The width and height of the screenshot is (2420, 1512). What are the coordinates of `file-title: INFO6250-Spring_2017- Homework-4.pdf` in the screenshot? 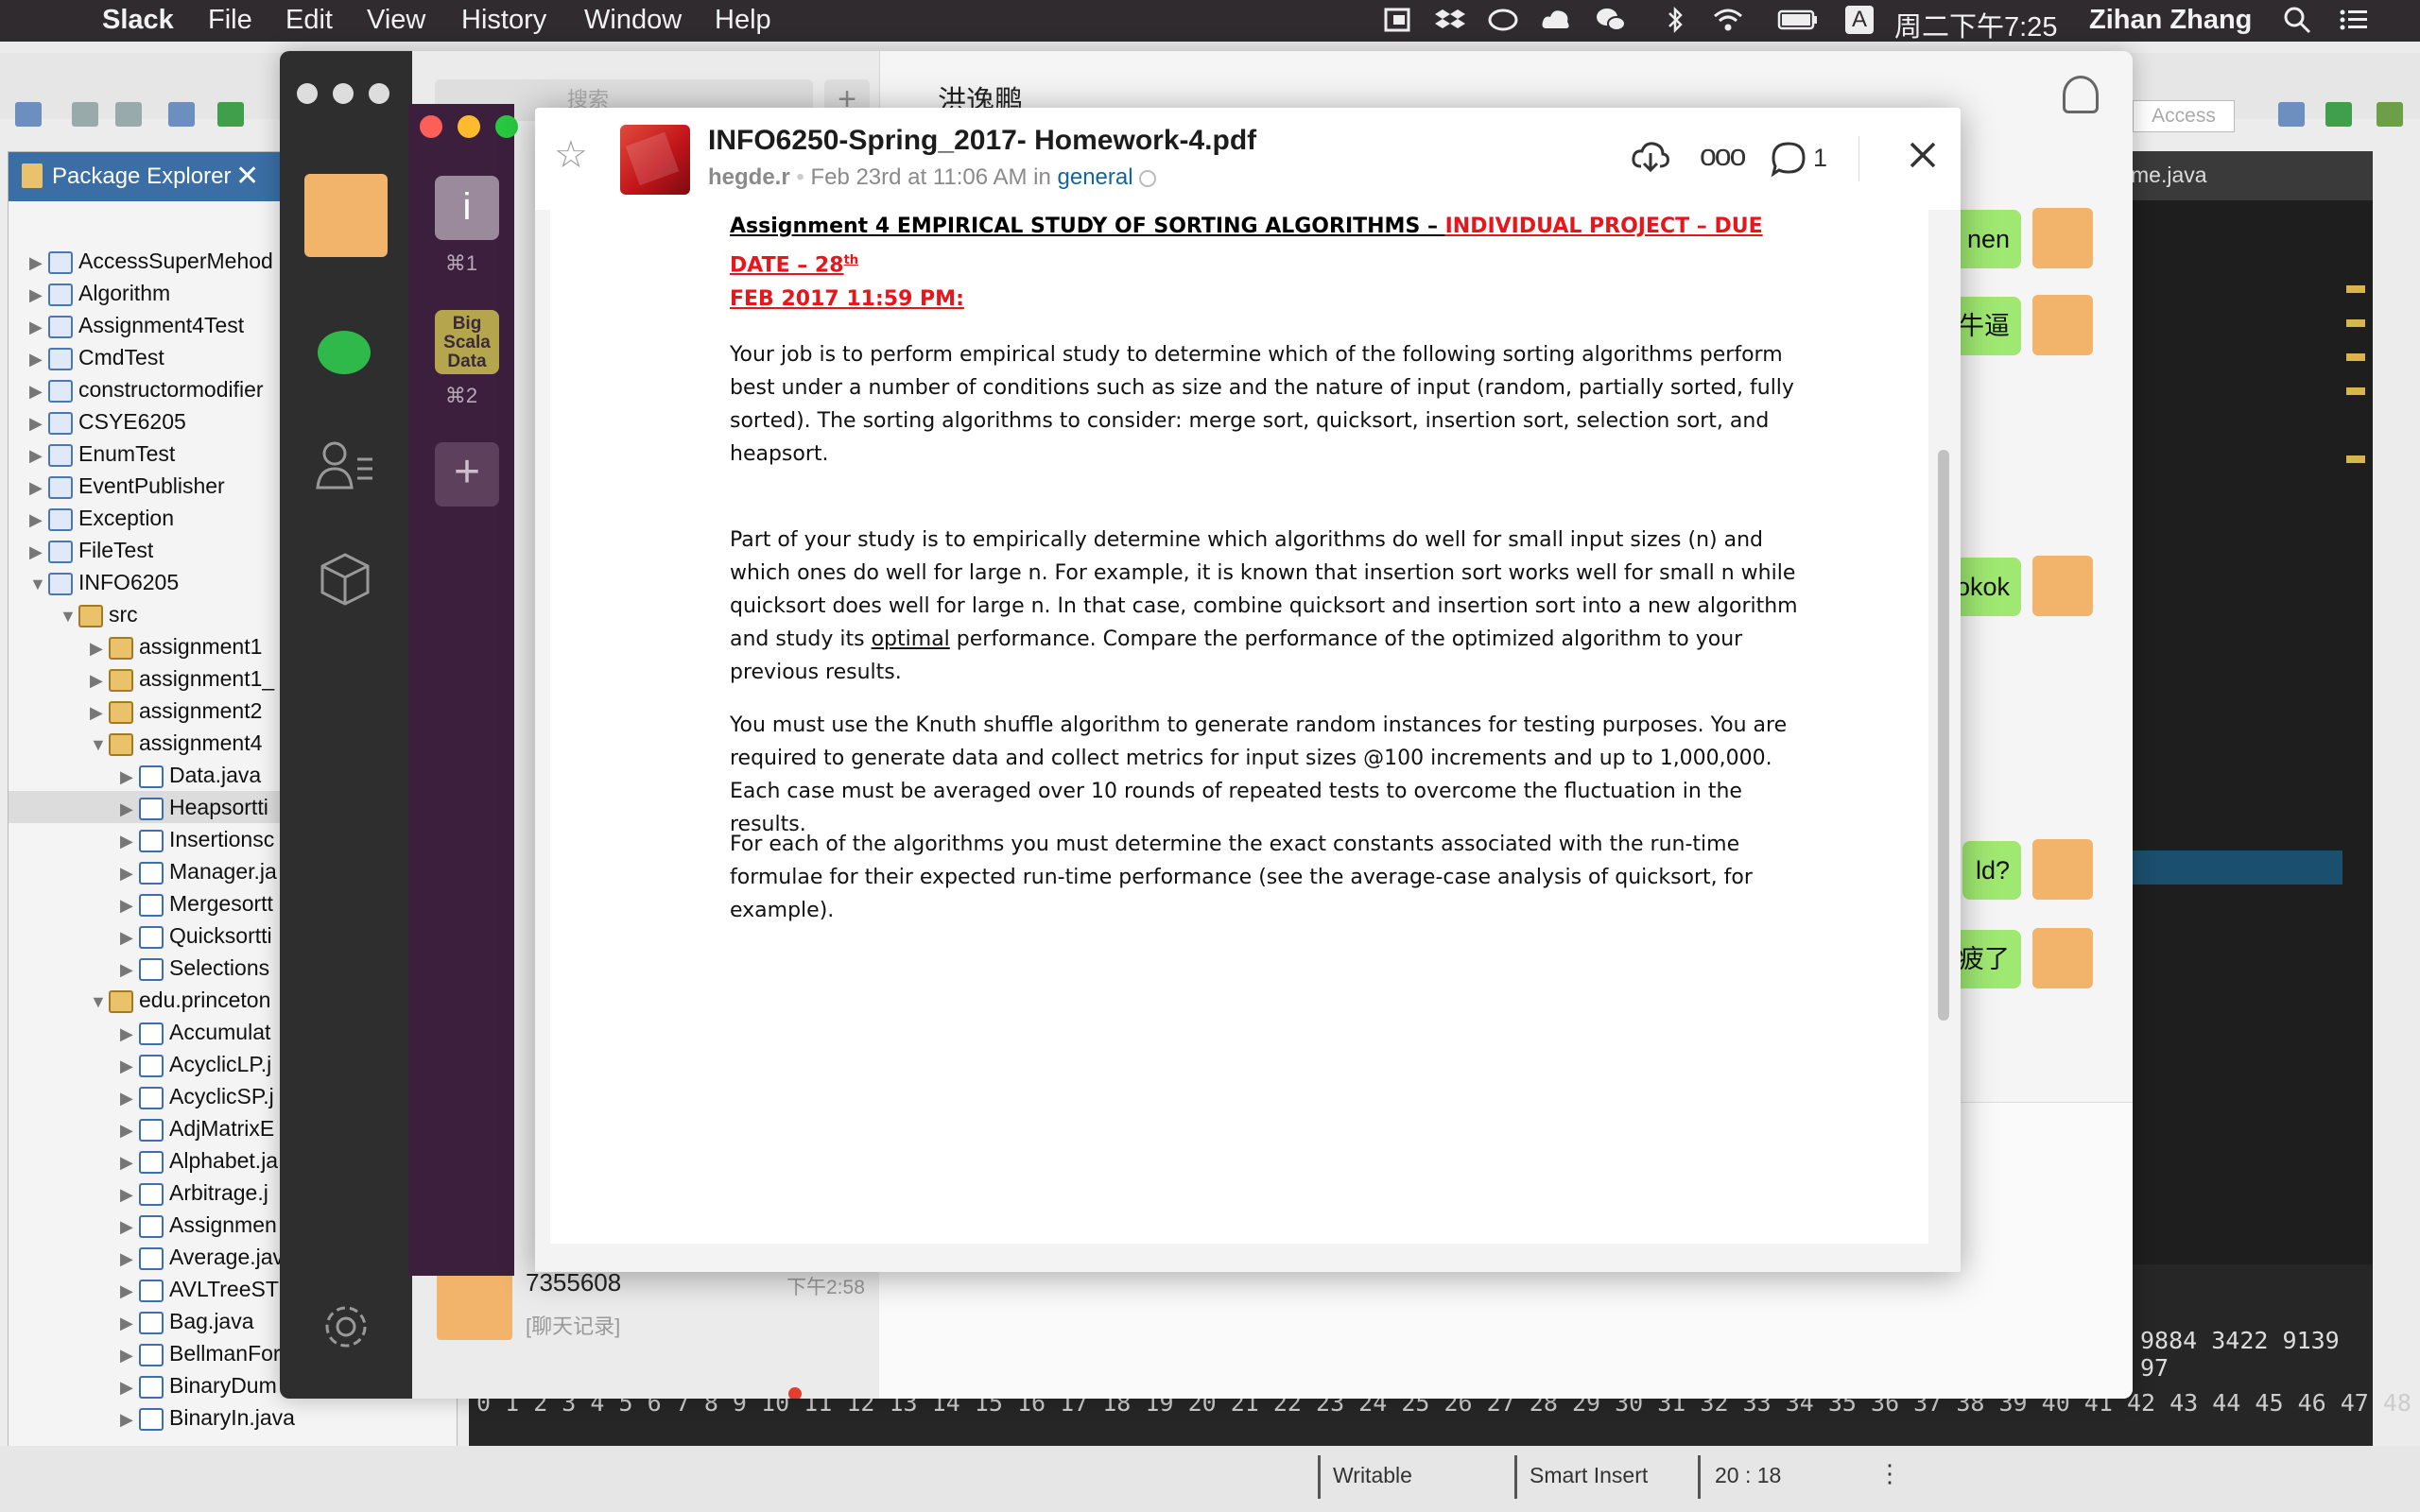 It's located at (982, 141).